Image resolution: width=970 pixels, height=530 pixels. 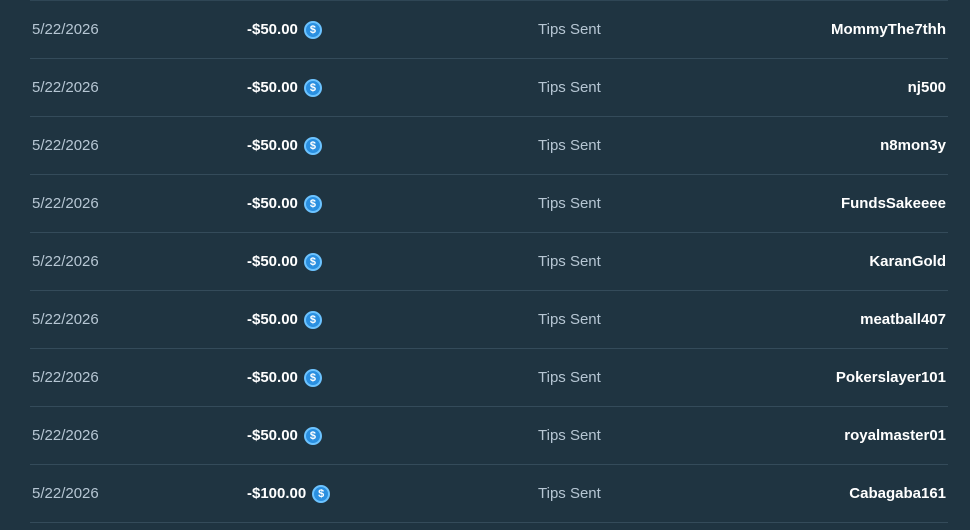 What do you see at coordinates (489, 88) in the screenshot?
I see `table-row: 5/22/2026 -$50.00 $ Tips Sent nj500` at bounding box center [489, 88].